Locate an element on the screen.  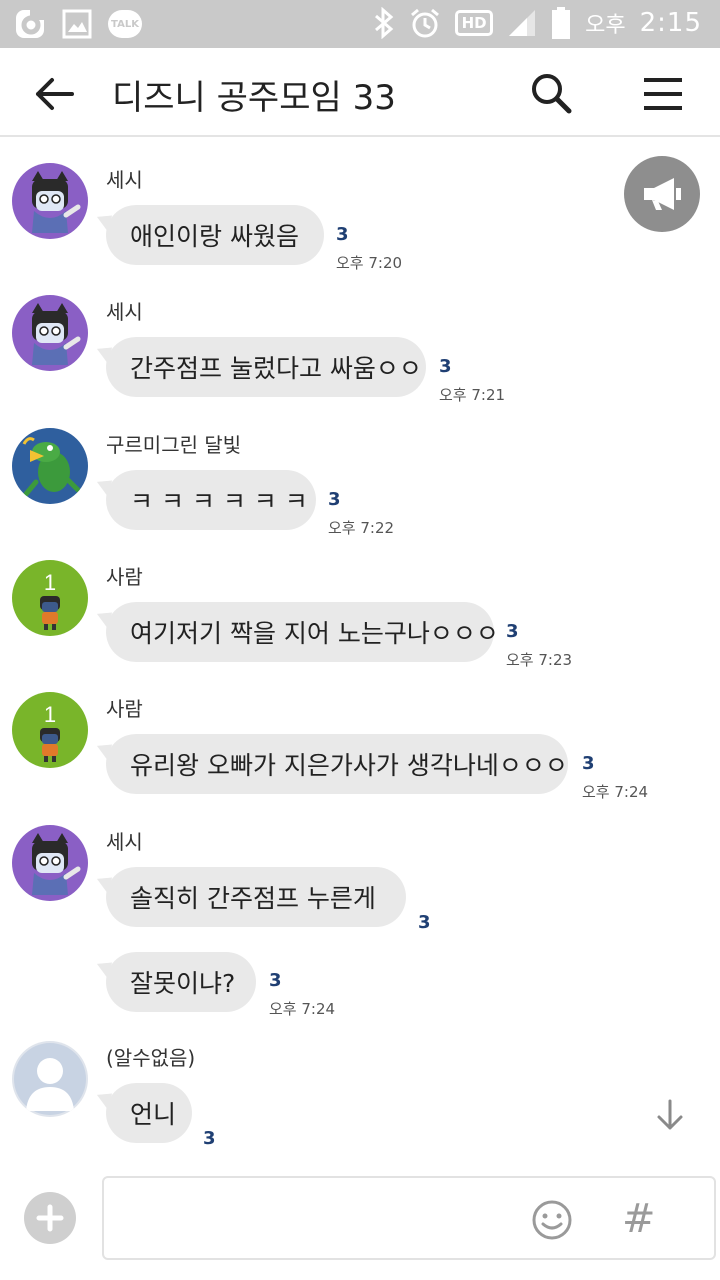
status-bar: TALK HD 오후 2:15 is located at coordinates (360, 24).